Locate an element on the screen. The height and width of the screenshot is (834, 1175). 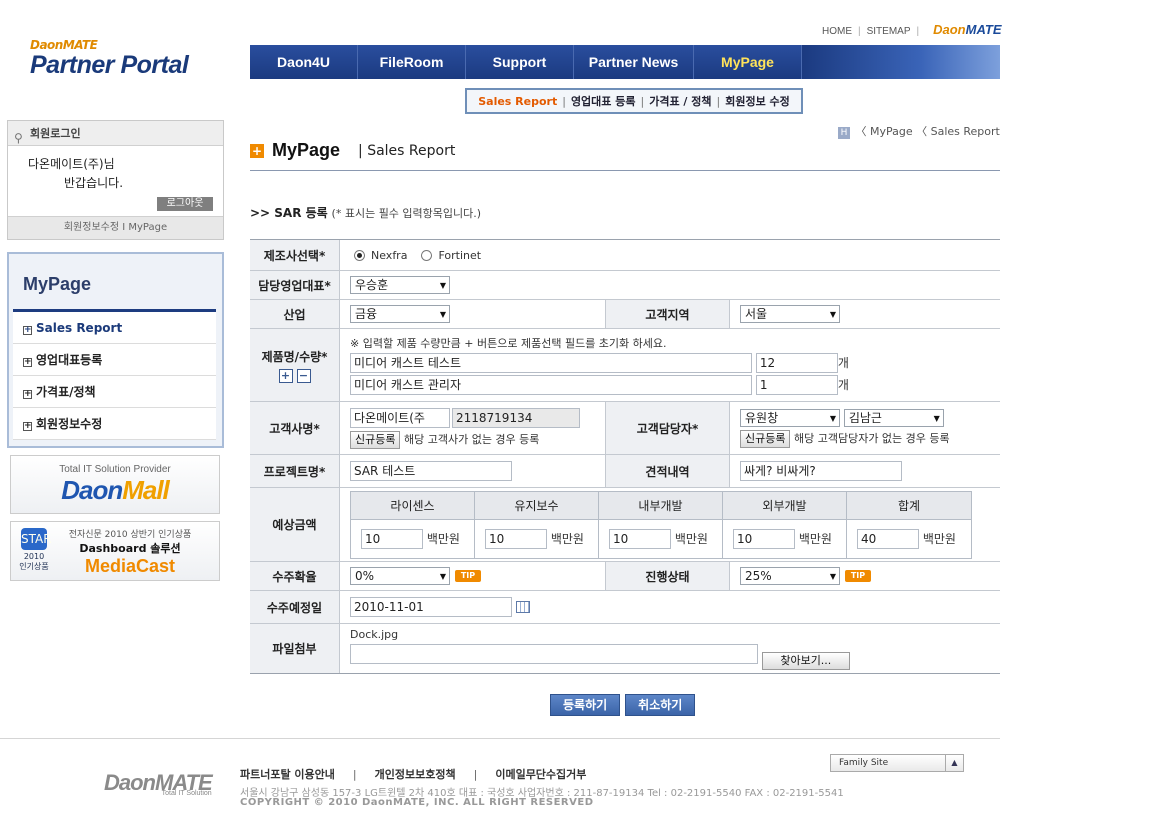
label-contact: 고객담당자* is located at coordinates (667, 428).